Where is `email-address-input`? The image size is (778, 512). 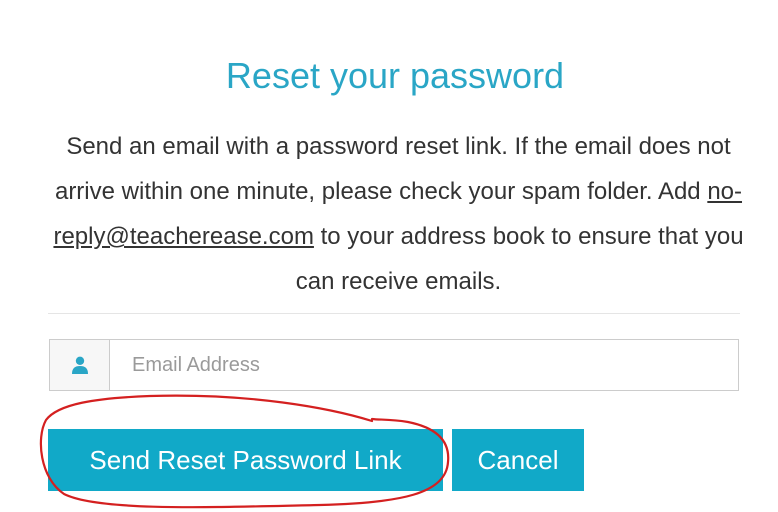
email-address-input is located at coordinates (424, 365).